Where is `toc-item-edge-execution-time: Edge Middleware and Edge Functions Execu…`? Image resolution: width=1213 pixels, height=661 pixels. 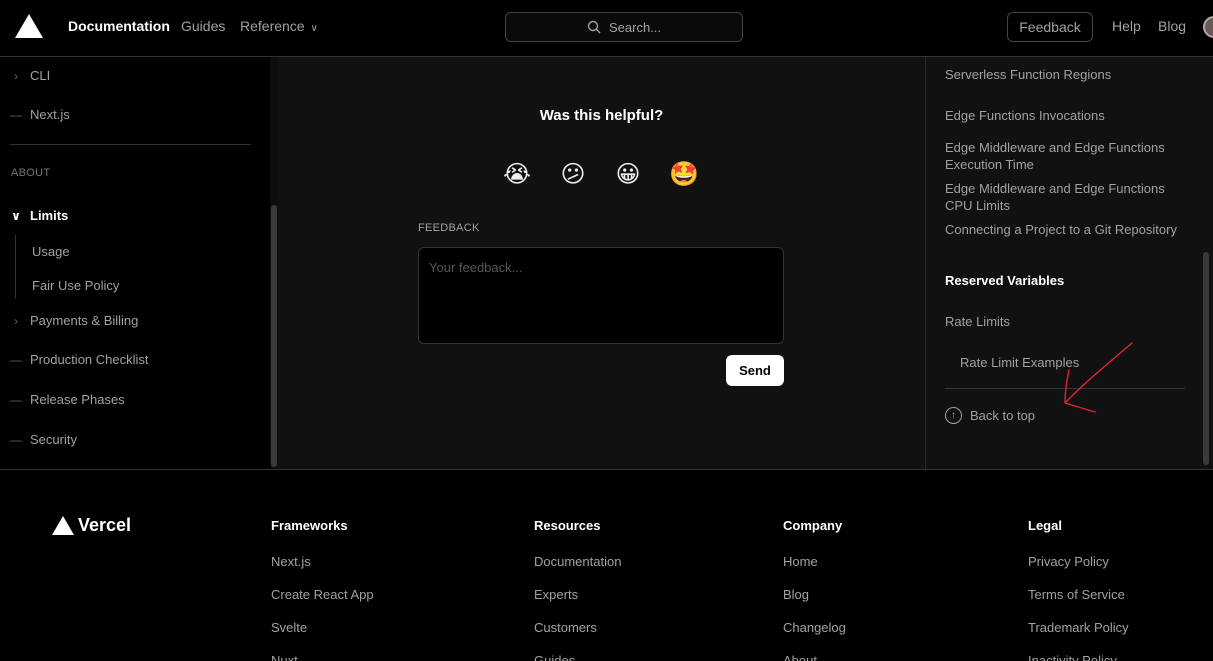
toc-item-edge-execution-time: Edge Middleware and Edge Functions Execu… is located at coordinates (1065, 156).